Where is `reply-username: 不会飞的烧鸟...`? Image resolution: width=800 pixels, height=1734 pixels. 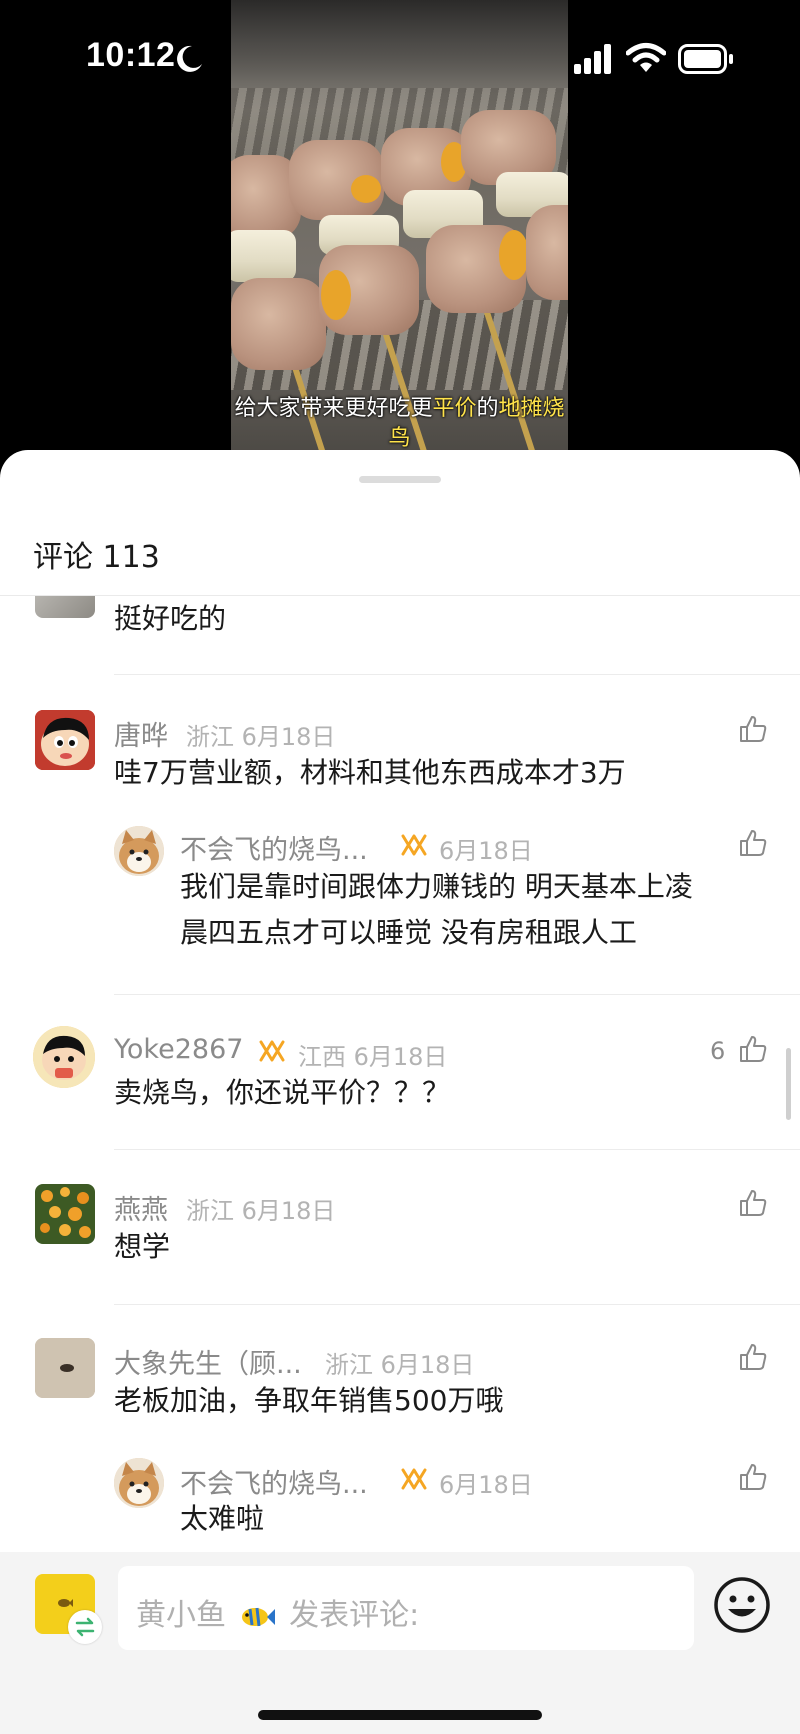
reply-username: 不会飞的烧鸟... is located at coordinates (274, 847).